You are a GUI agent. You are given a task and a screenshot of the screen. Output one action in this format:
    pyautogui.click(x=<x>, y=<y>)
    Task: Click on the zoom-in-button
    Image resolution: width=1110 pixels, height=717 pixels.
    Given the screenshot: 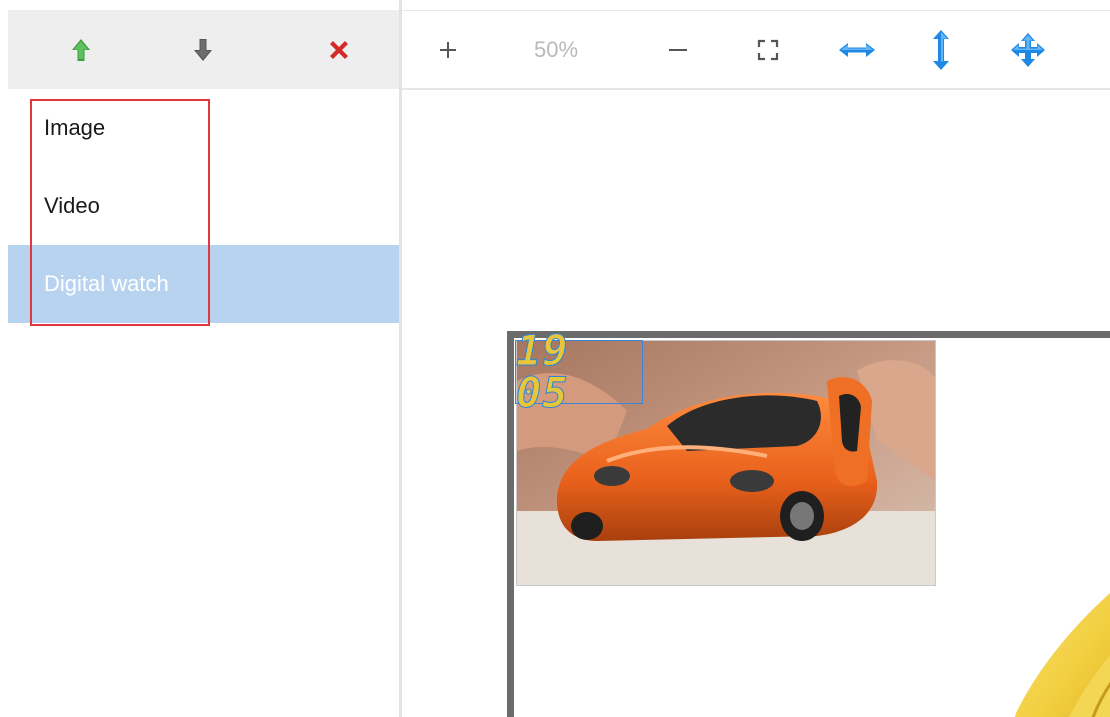 What is the action you would take?
    pyautogui.click(x=448, y=49)
    